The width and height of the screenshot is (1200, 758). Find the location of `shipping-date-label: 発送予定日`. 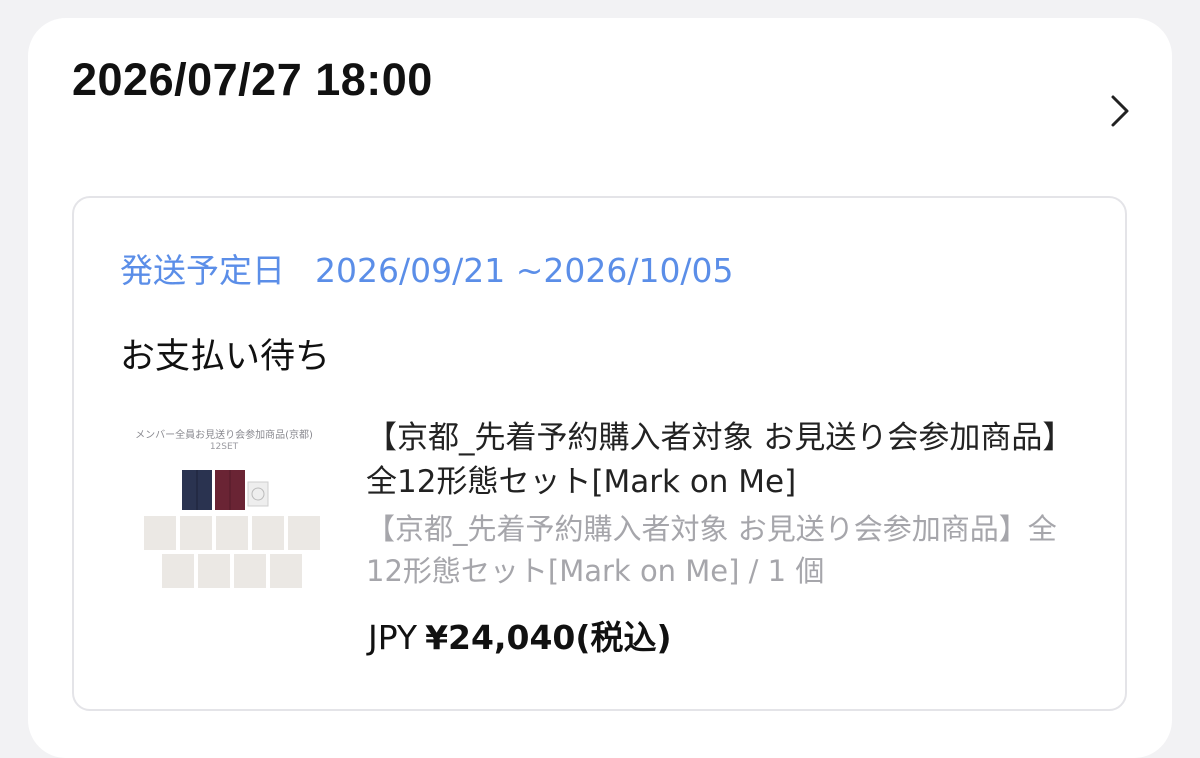

shipping-date-label: 発送予定日 is located at coordinates (202, 270).